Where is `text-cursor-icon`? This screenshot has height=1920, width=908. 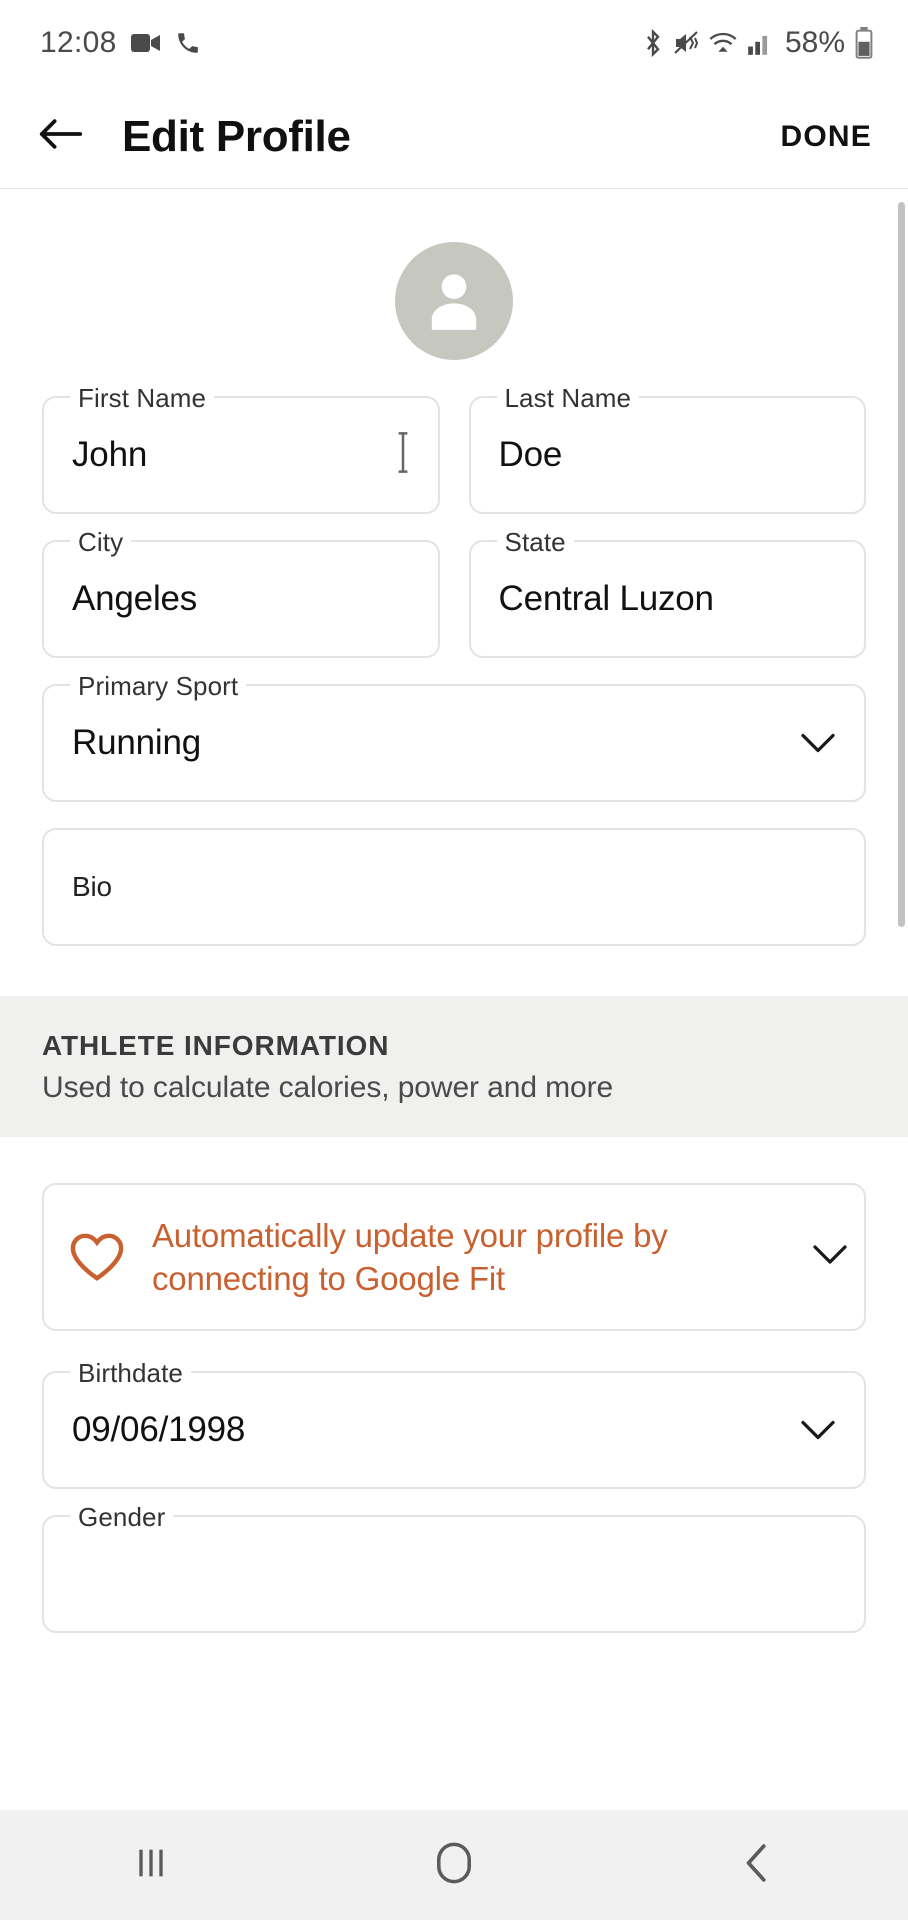
text-cursor-icon is located at coordinates (403, 455).